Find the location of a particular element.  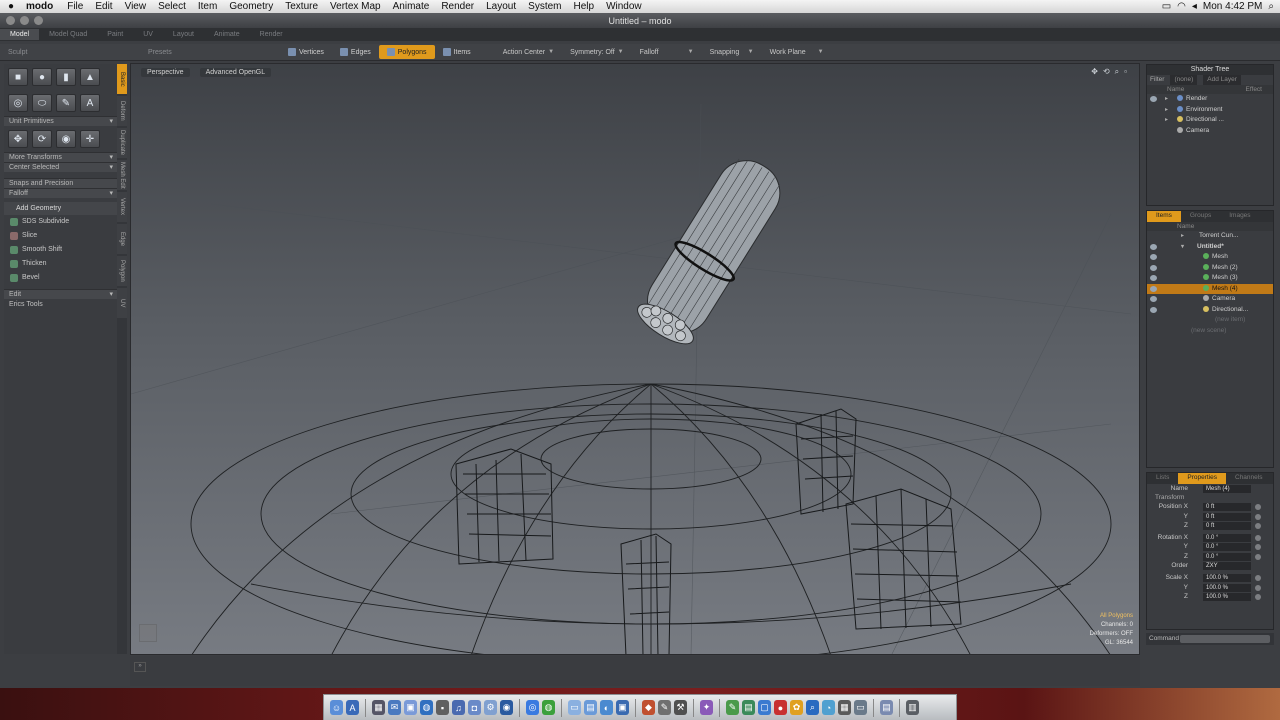

downloads-icon: ▤ is located at coordinates (886, 707).